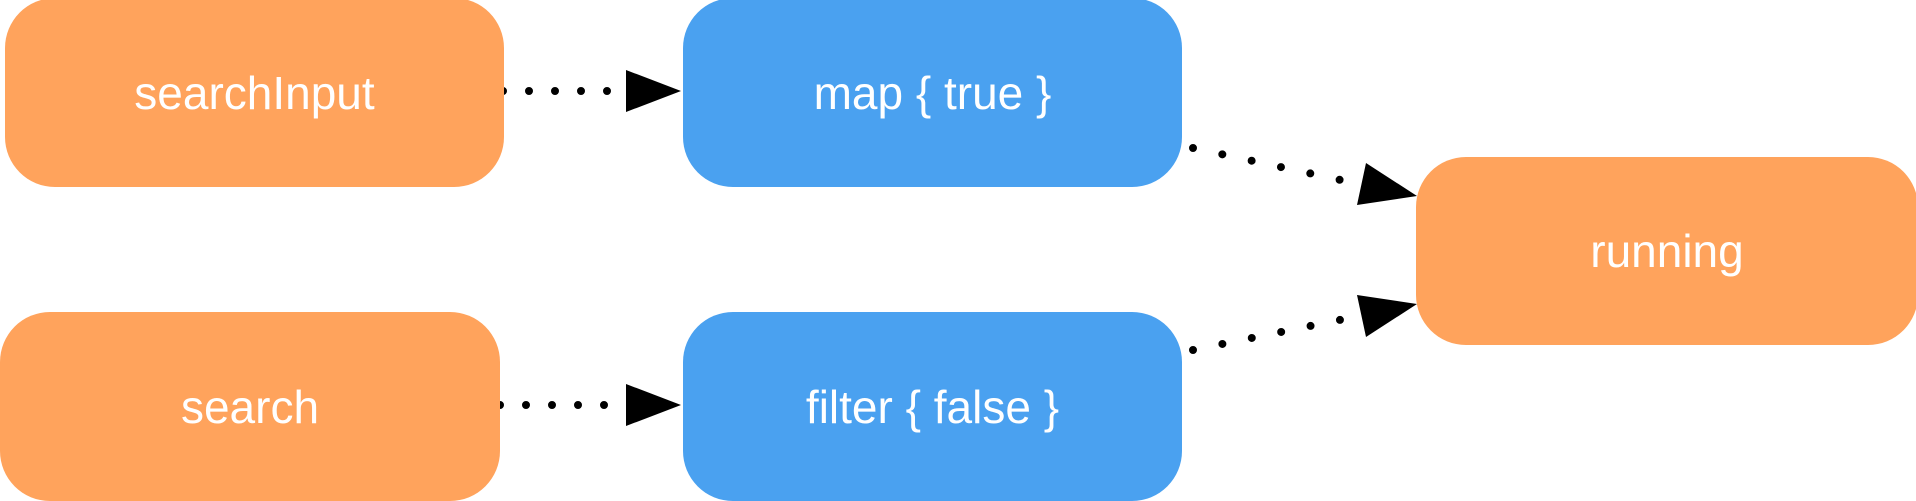 The image size is (1916, 501). I want to click on node-label: map { true }, so click(932, 92).